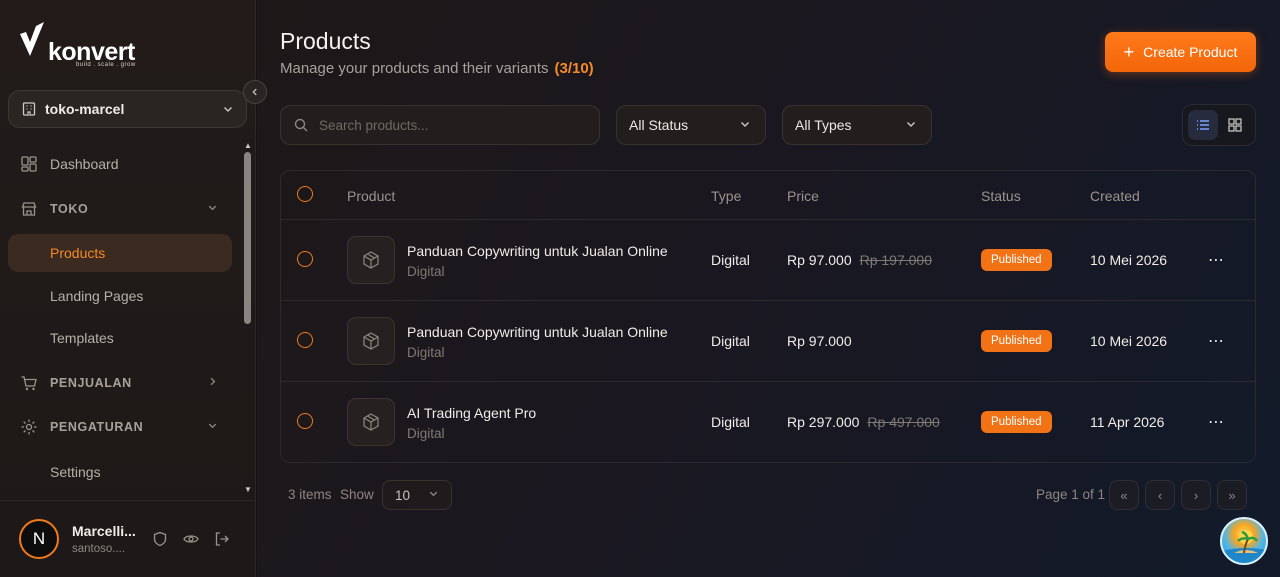 This screenshot has height=577, width=1280. What do you see at coordinates (85, 109) in the screenshot?
I see `store-name: toko-marcel` at bounding box center [85, 109].